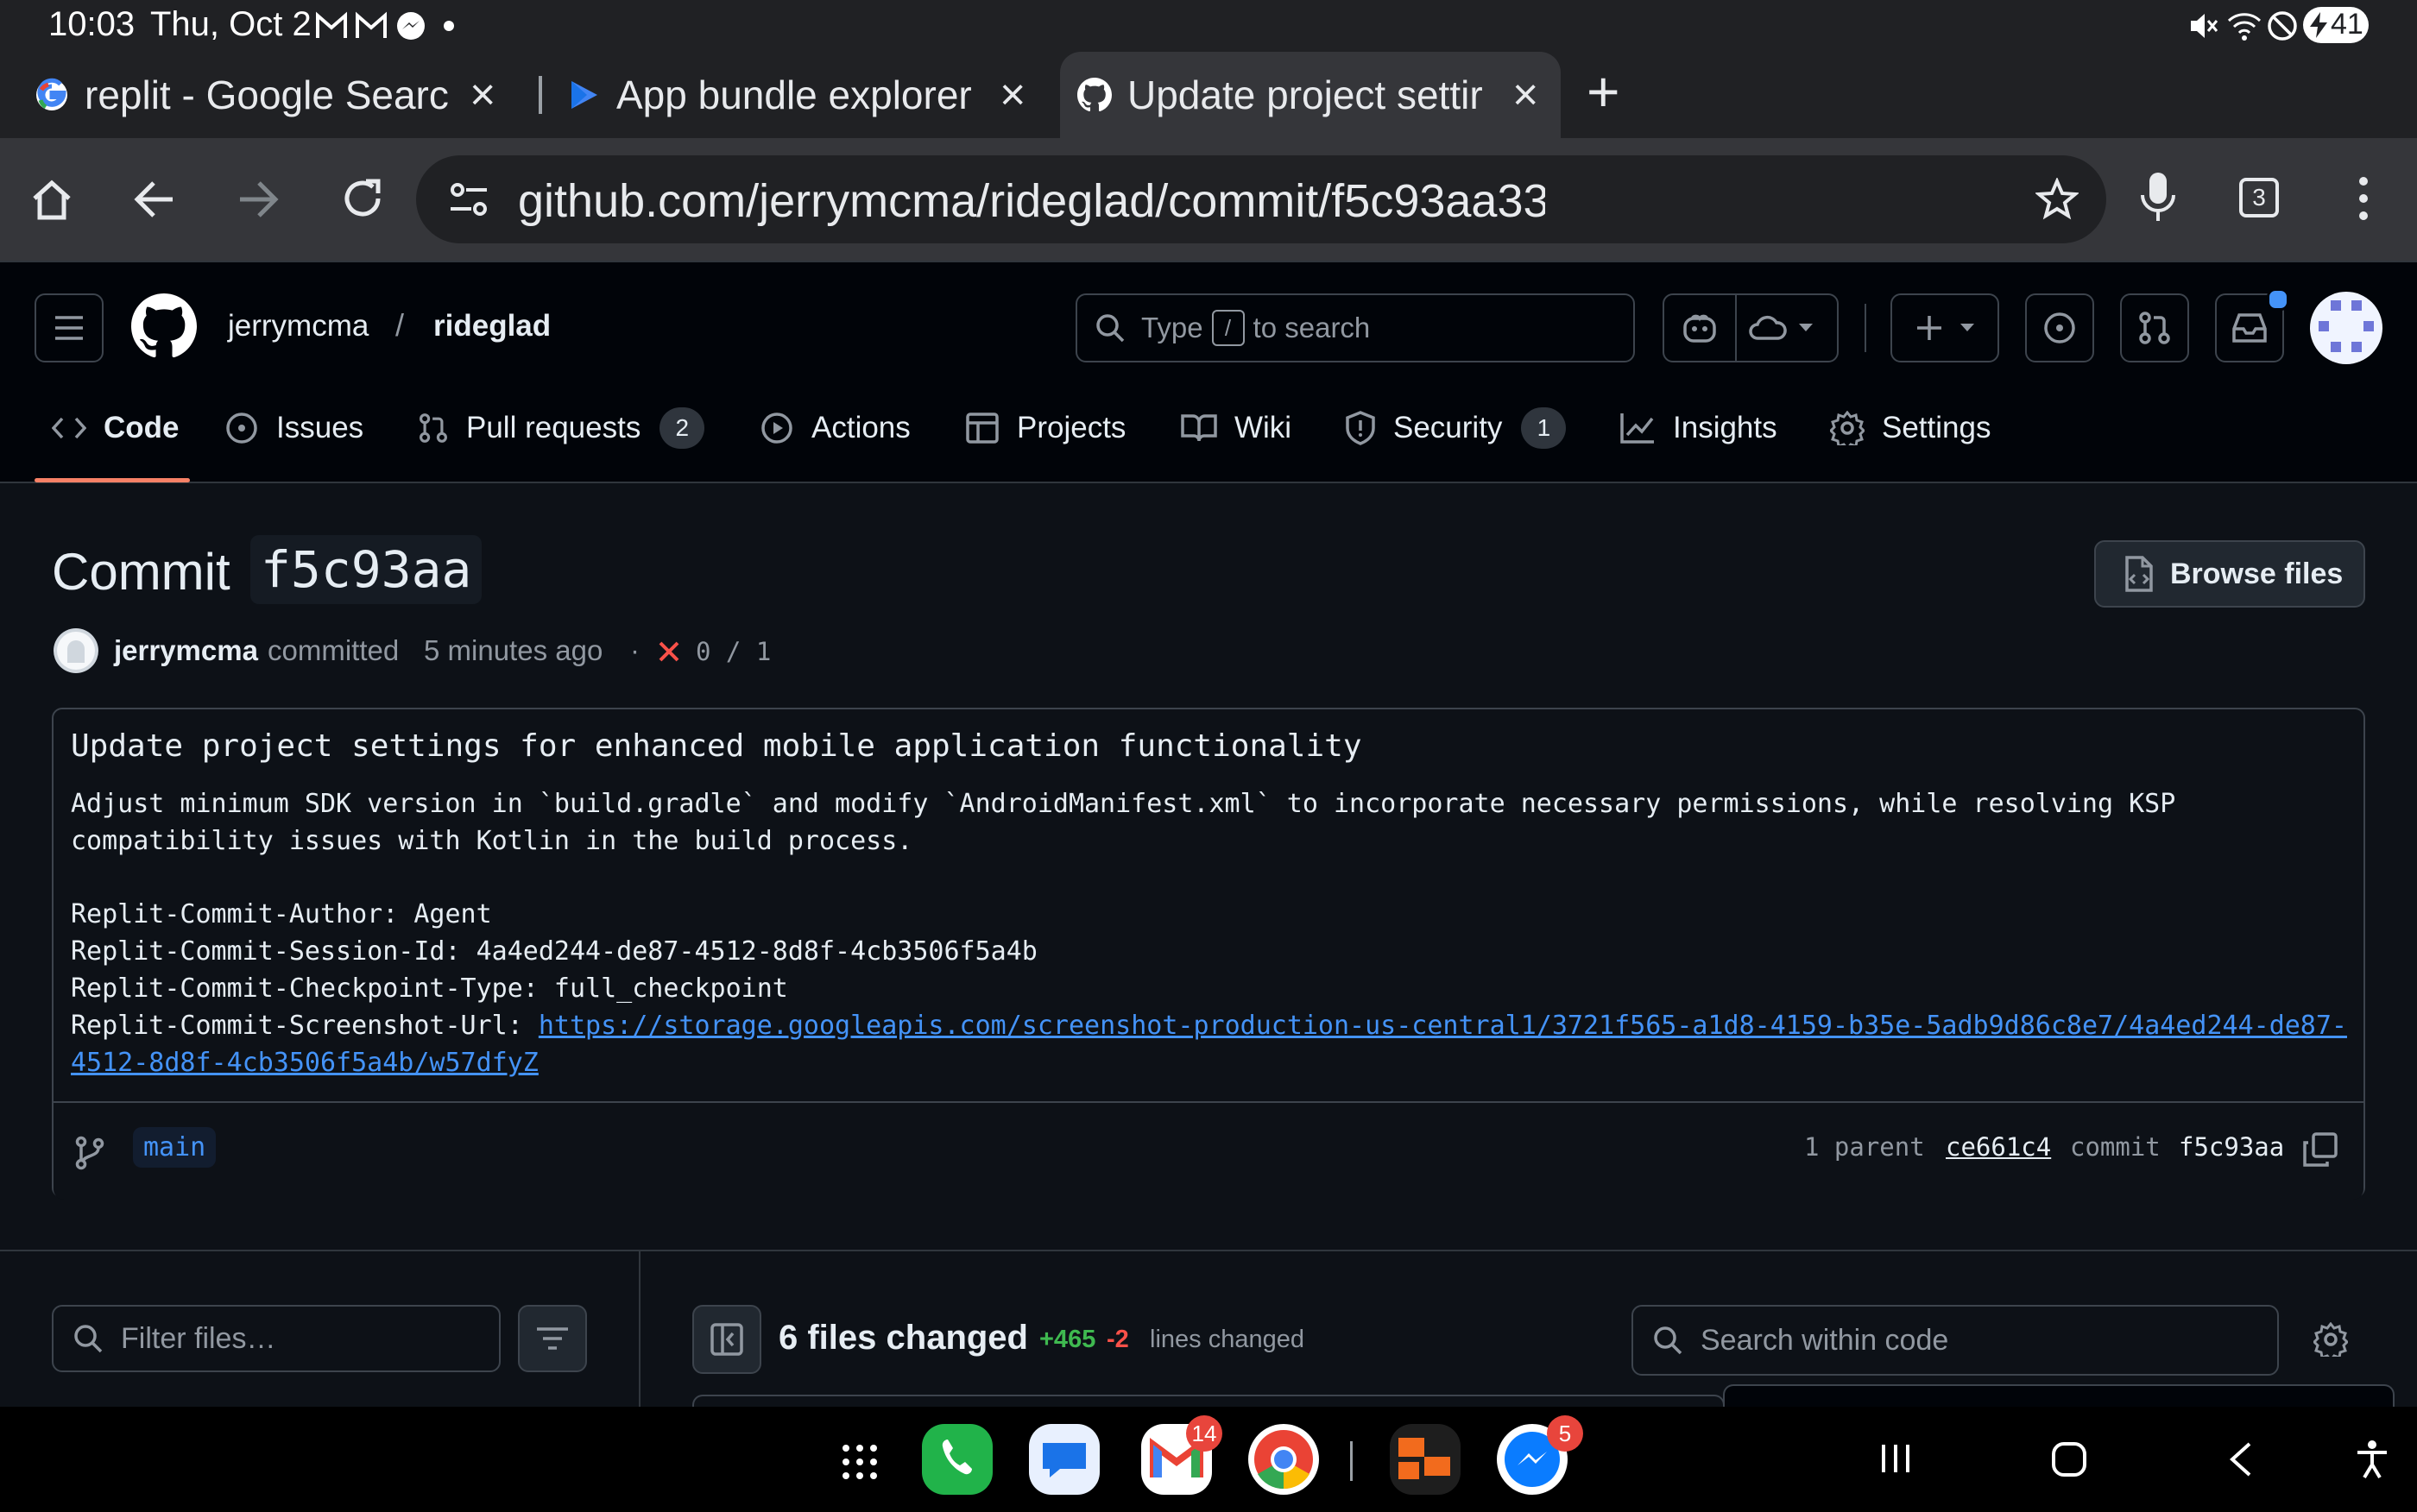 The height and width of the screenshot is (1512, 2417). What do you see at coordinates (1172, 328) in the screenshot?
I see `search-placeholder-prefix: Type` at bounding box center [1172, 328].